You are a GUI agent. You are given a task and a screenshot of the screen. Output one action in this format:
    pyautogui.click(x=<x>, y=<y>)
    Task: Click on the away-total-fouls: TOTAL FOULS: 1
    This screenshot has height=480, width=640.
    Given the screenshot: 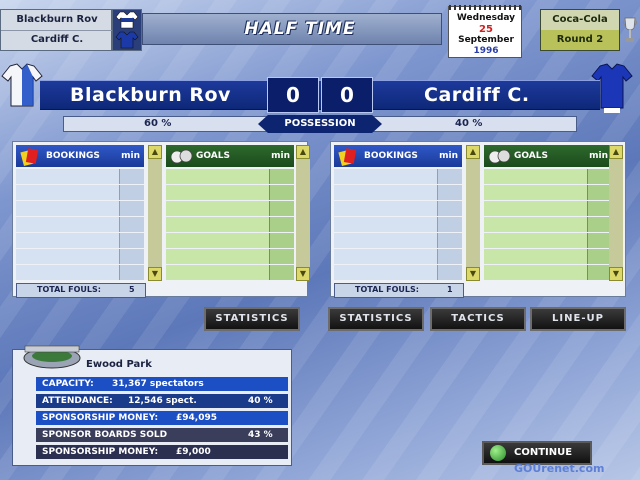 What is the action you would take?
    pyautogui.click(x=399, y=290)
    